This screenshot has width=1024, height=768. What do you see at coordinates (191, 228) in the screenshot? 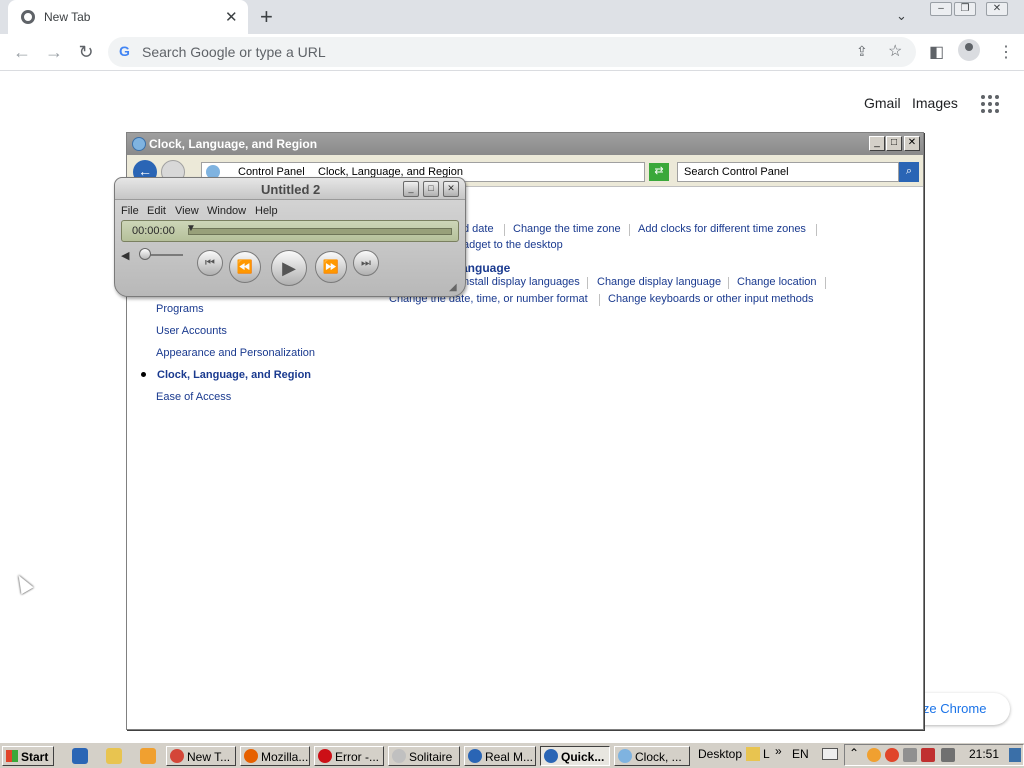
I see `playhead: ▼` at bounding box center [191, 228].